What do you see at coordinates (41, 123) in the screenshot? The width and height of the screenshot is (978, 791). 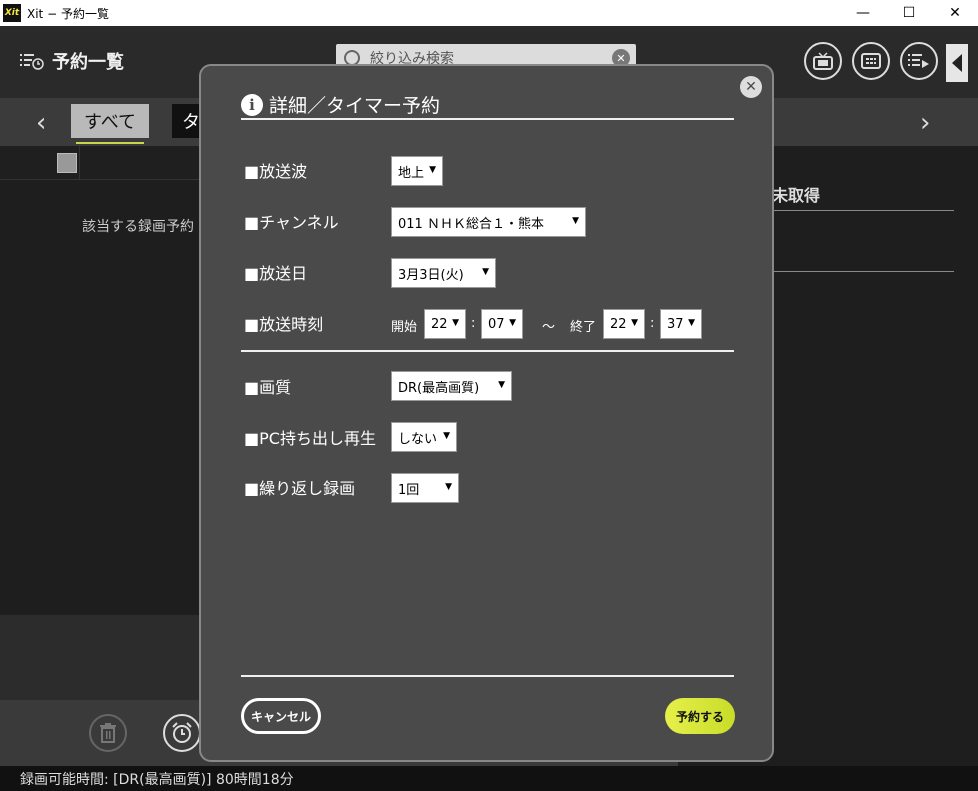 I see `tab-prev-arrow-icon: ‹` at bounding box center [41, 123].